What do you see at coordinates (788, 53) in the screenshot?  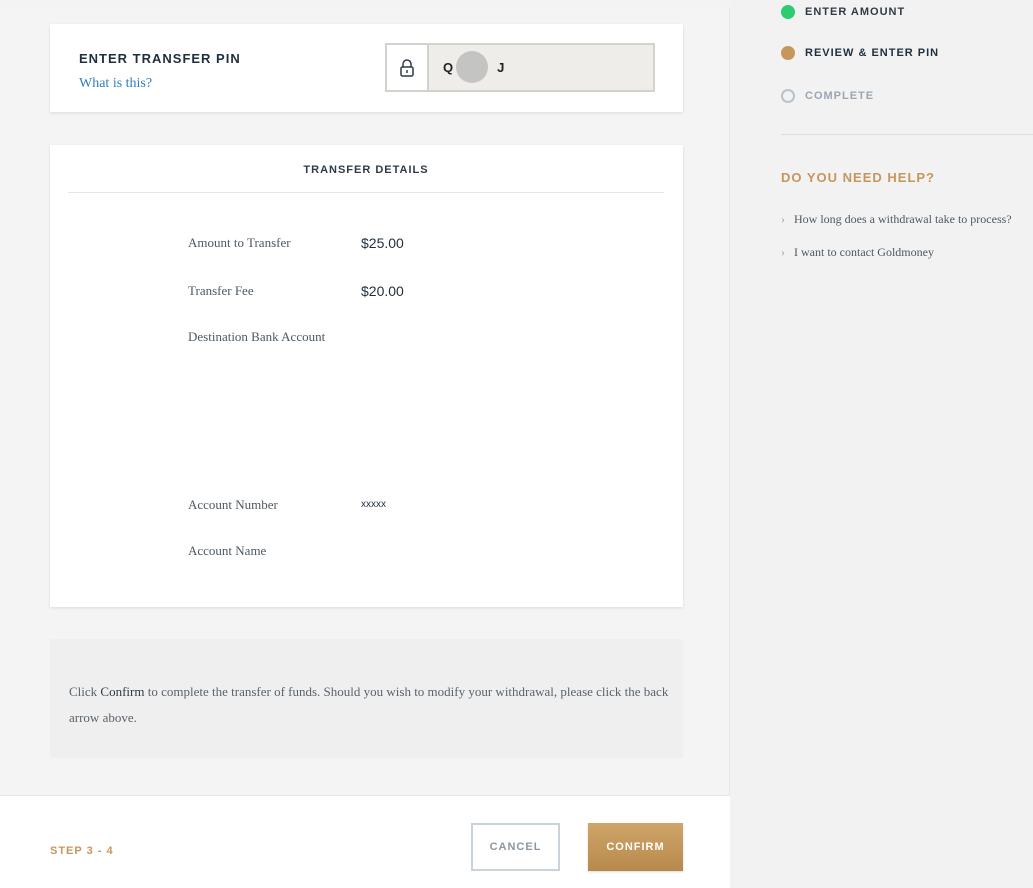 I see `current-dot-icon` at bounding box center [788, 53].